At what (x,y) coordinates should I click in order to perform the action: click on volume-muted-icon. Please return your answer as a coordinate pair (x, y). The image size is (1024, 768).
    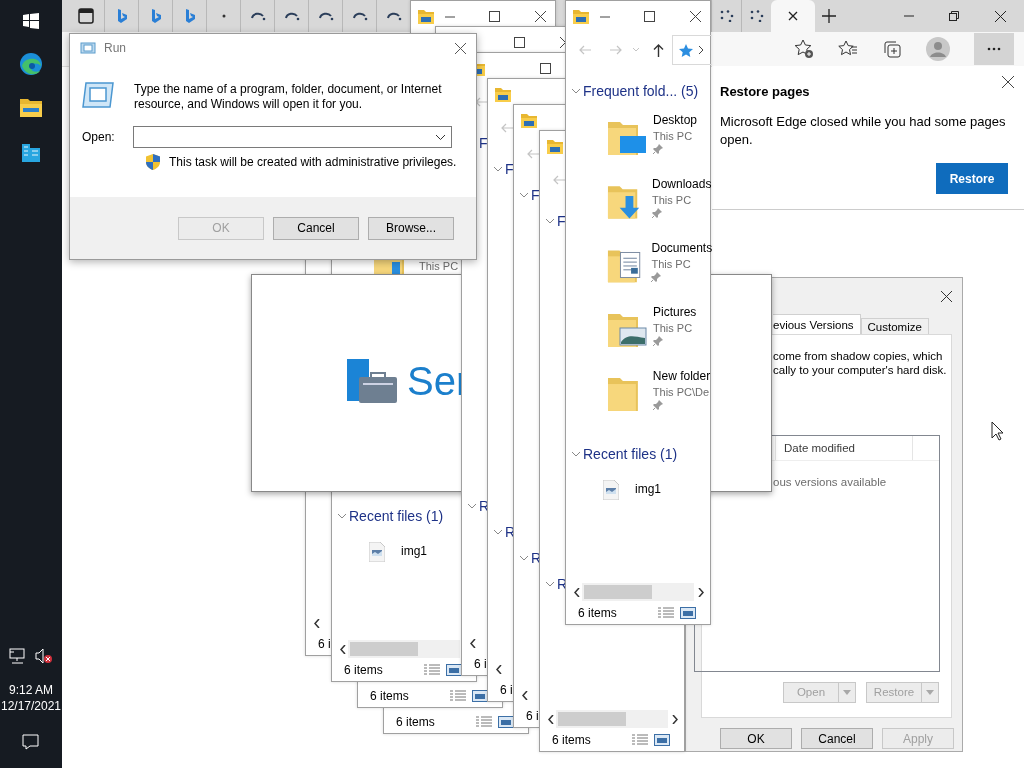
    Looking at the image, I should click on (44, 656).